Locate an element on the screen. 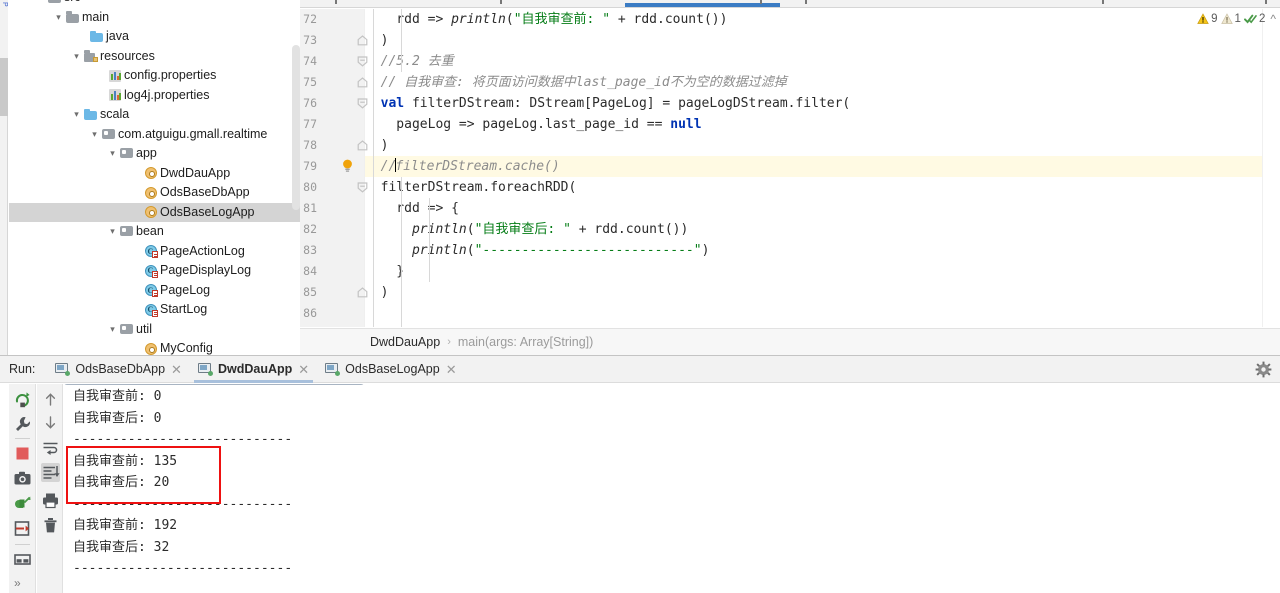 This screenshot has height=593, width=1280. tree-item-bean: ▾ bean is located at coordinates (154, 232).